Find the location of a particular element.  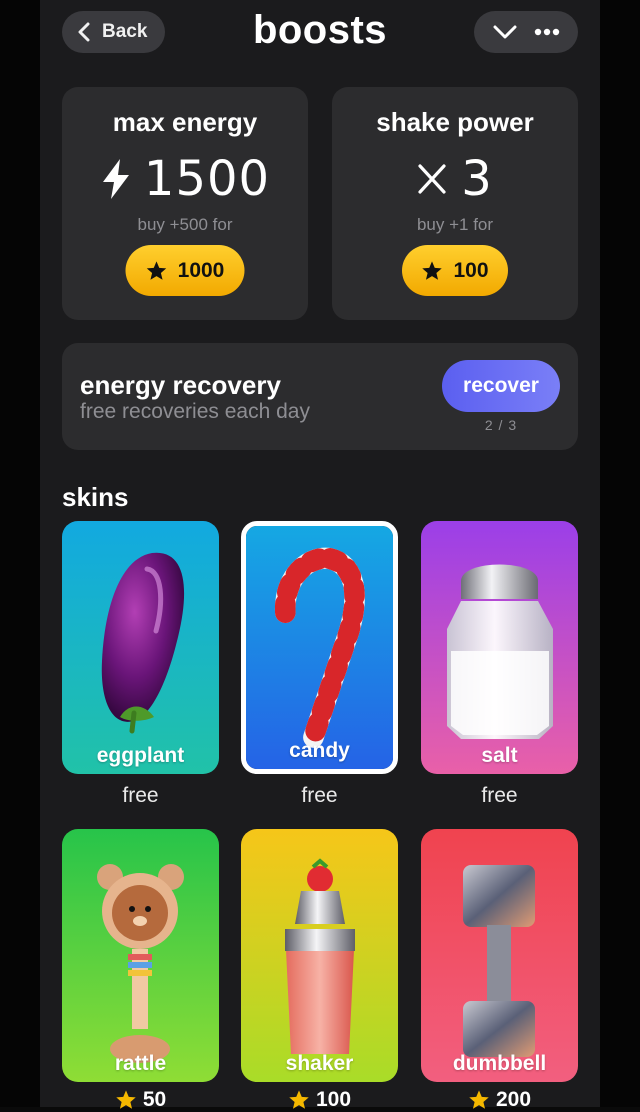

skin-name: eggplant is located at coordinates (140, 755).